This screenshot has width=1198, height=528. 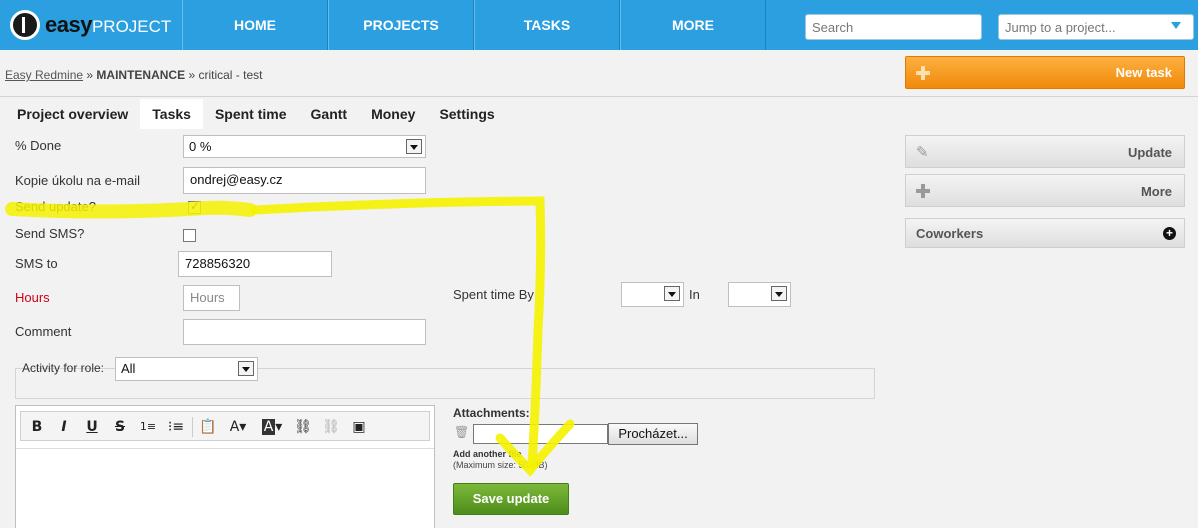 I want to click on underline-button: U, so click(x=92, y=427).